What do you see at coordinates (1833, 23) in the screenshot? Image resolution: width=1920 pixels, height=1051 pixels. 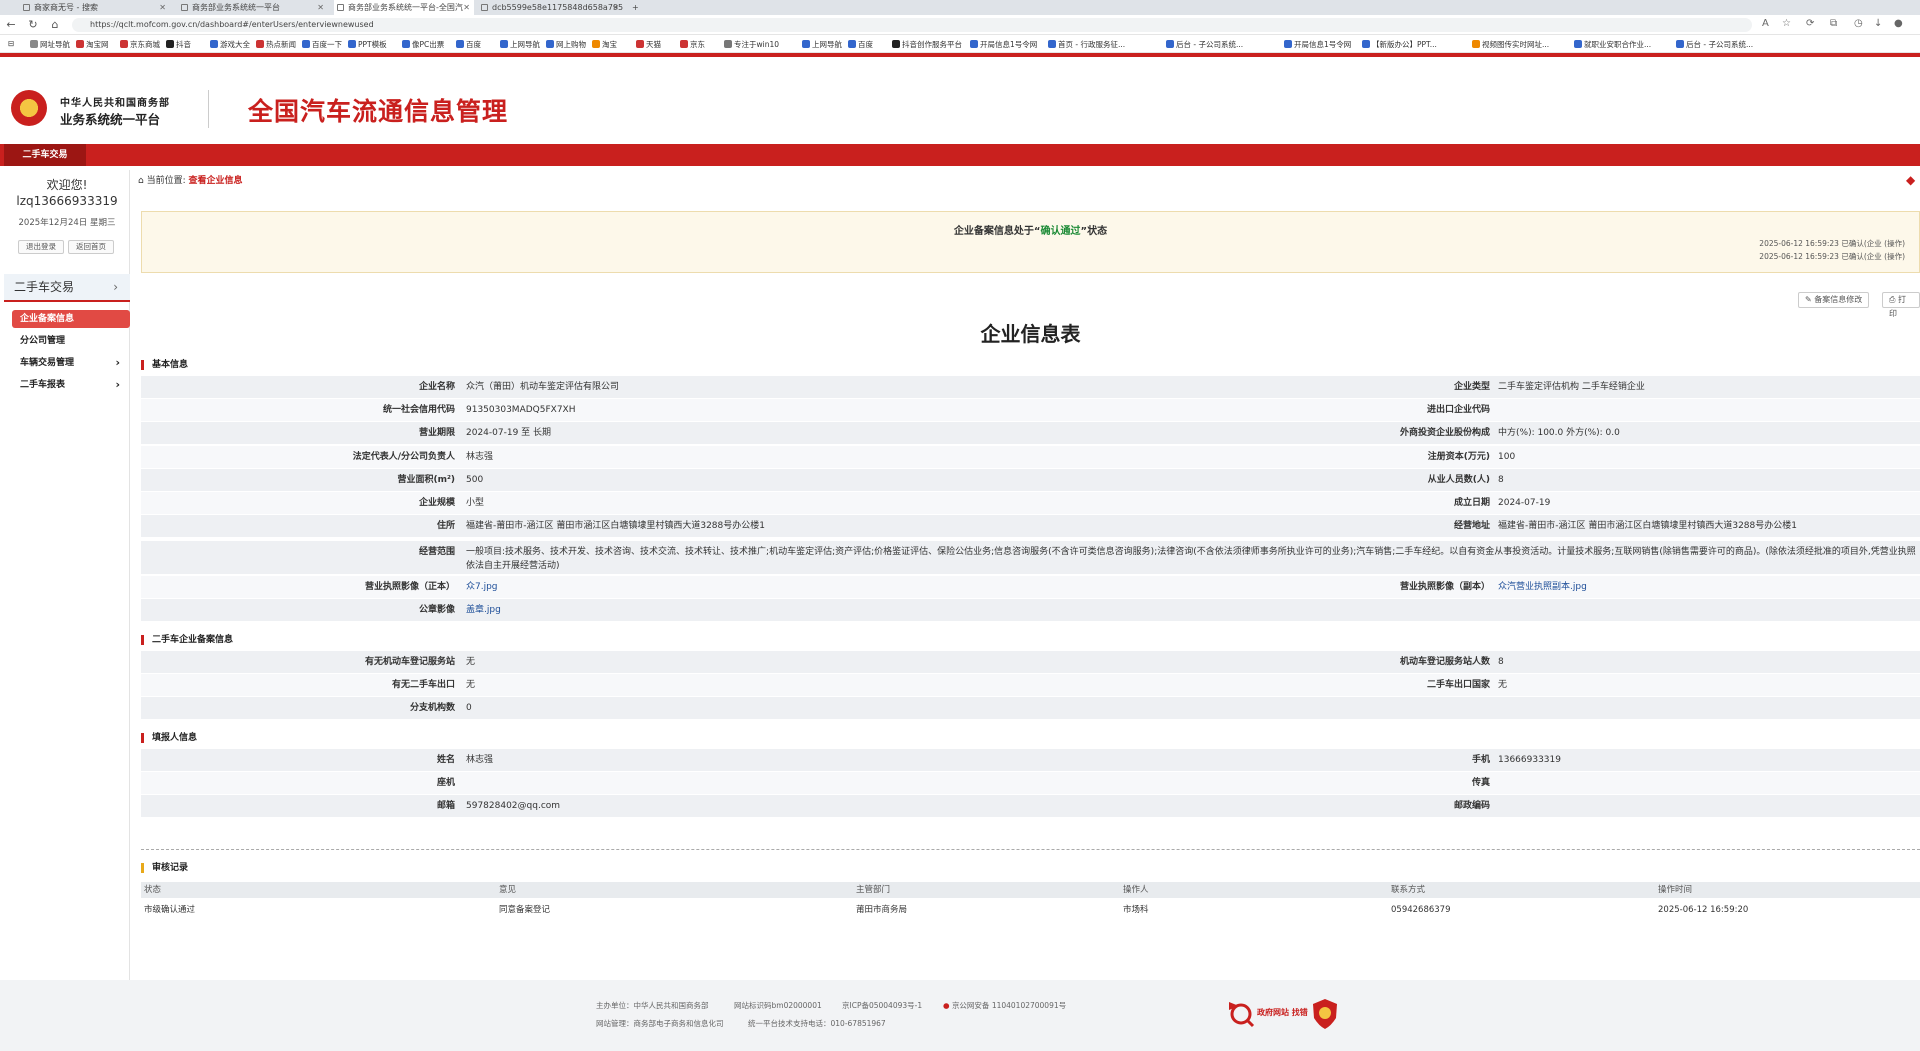 I see `collections-icon: ⧉` at bounding box center [1833, 23].